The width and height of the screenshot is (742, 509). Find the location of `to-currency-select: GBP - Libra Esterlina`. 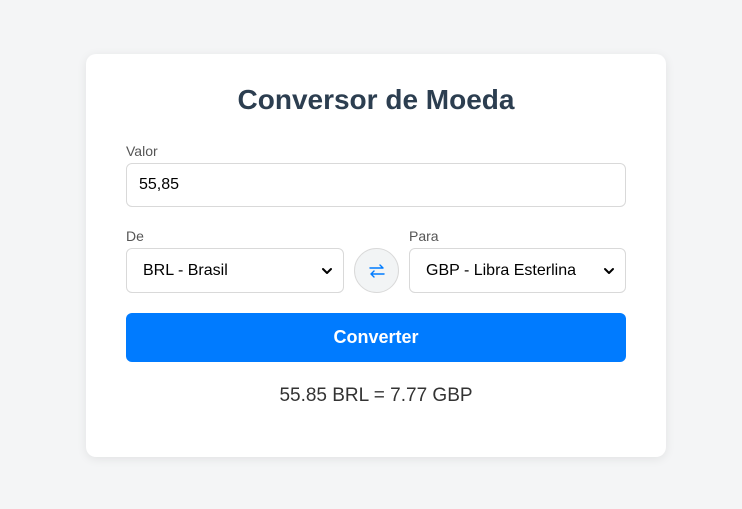

to-currency-select: GBP - Libra Esterlina is located at coordinates (517, 270).